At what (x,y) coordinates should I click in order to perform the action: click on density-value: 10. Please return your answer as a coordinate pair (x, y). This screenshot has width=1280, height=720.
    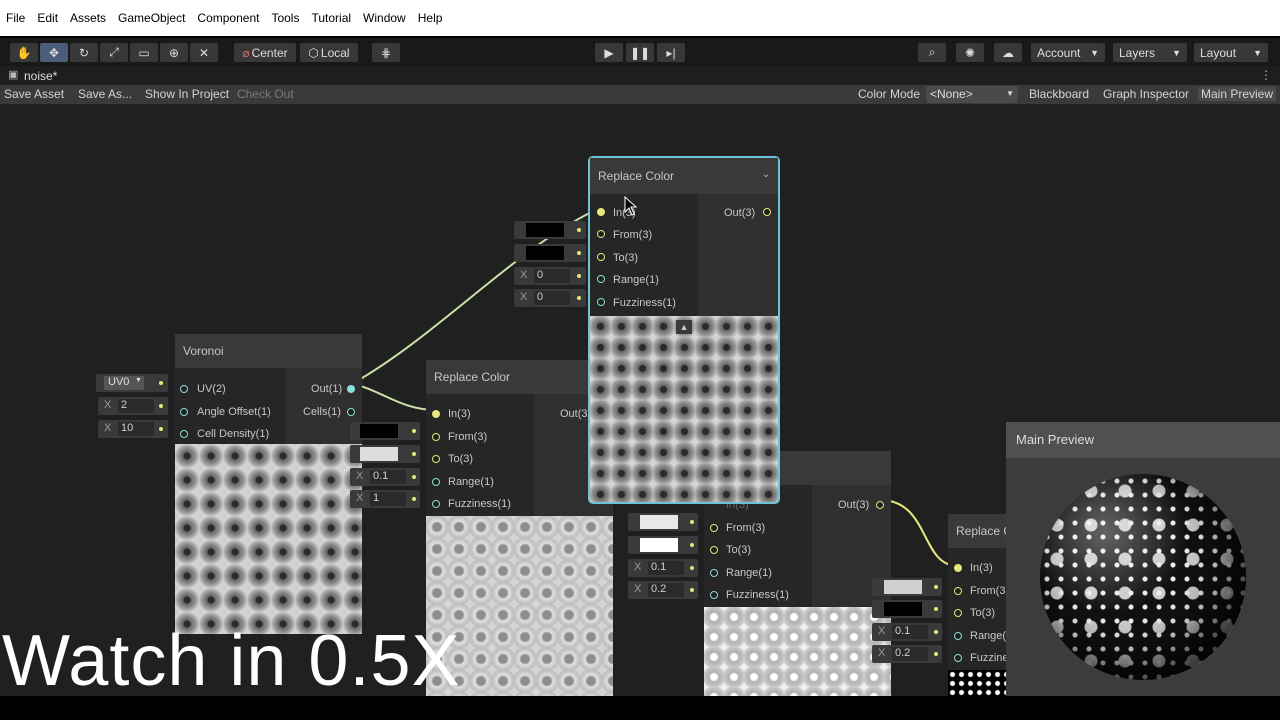
    Looking at the image, I should click on (136, 429).